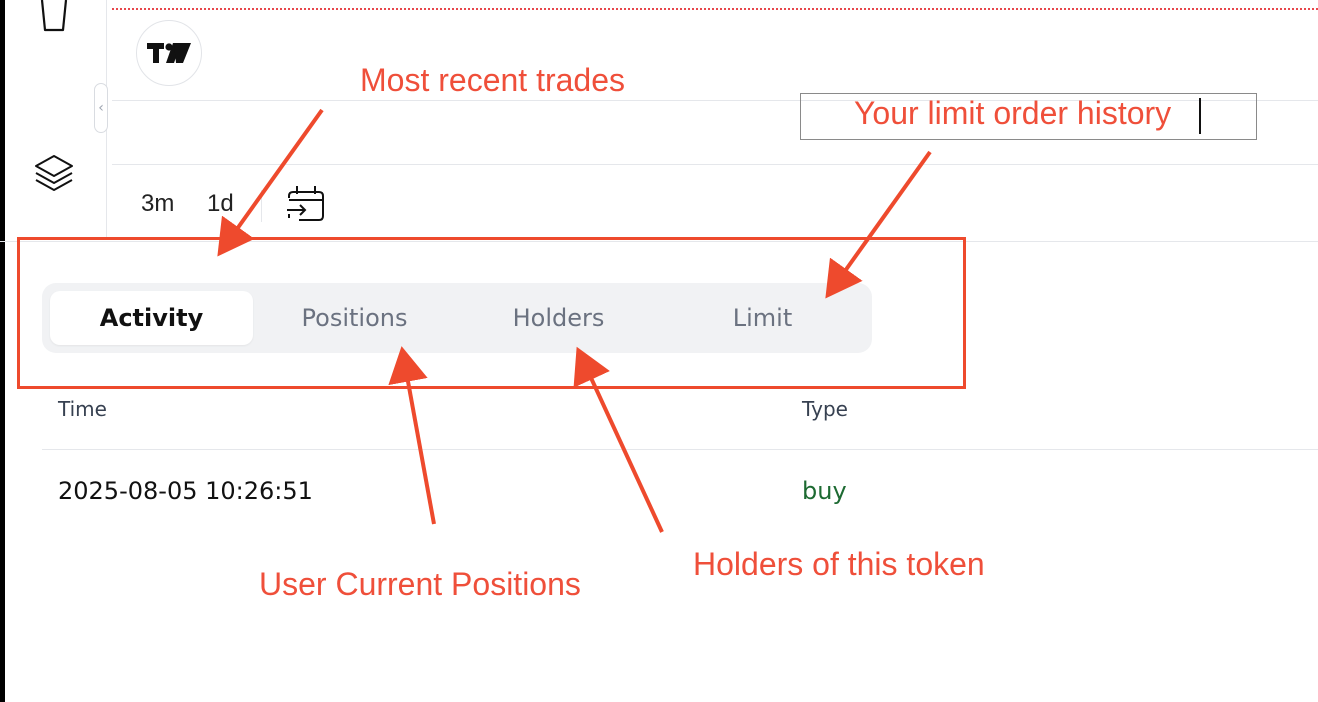  Describe the element at coordinates (54, 19) in the screenshot. I see `cup-icon` at that location.